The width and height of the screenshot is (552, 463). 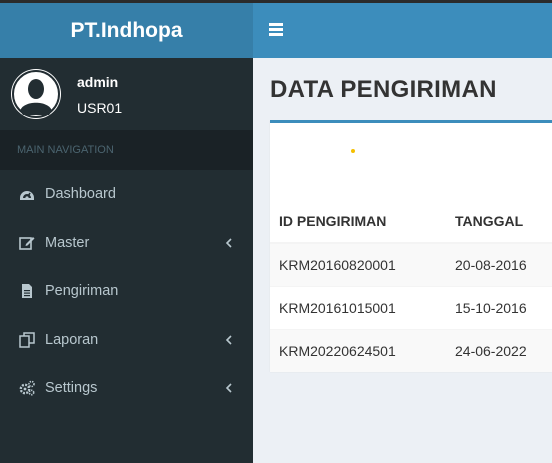 I want to click on sidebar-item-label: Dashboard, so click(x=80, y=194).